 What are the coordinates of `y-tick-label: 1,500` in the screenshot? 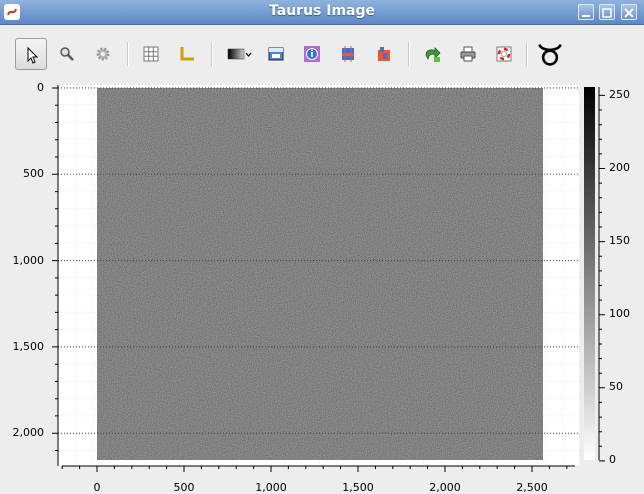 It's located at (28, 346).